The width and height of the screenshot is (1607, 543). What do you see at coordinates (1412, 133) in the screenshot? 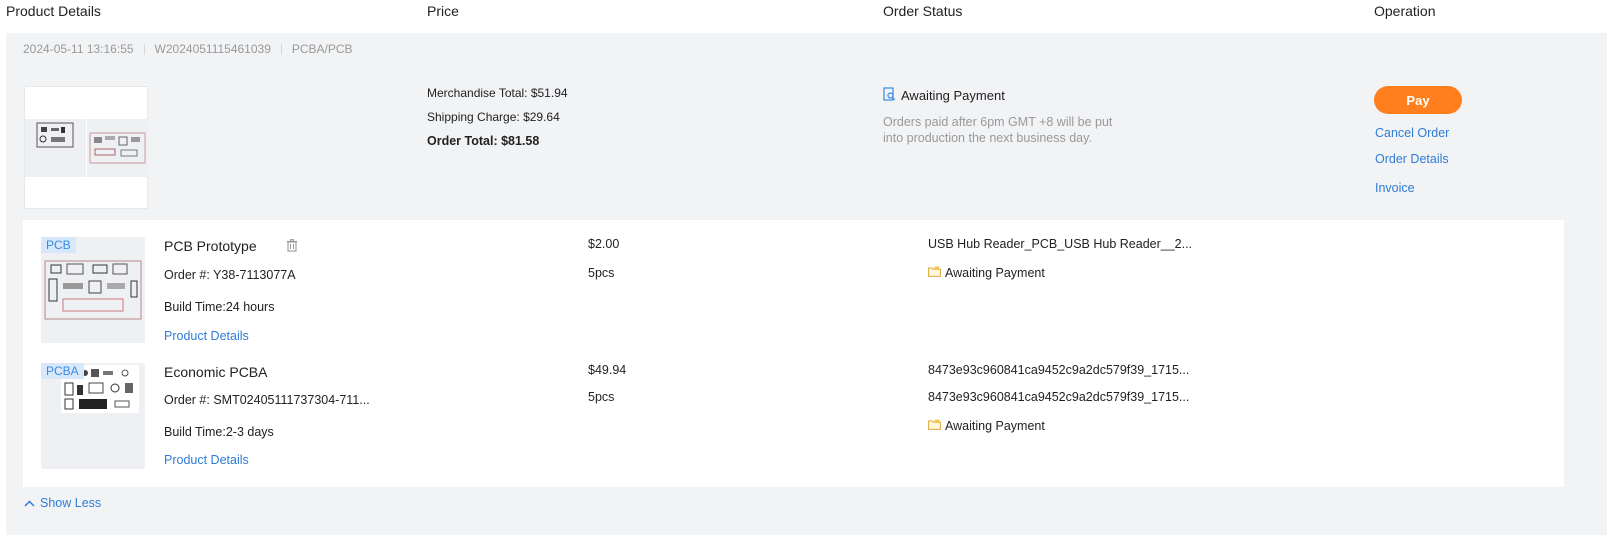
I see `cancel-order-link: Cancel Order` at bounding box center [1412, 133].